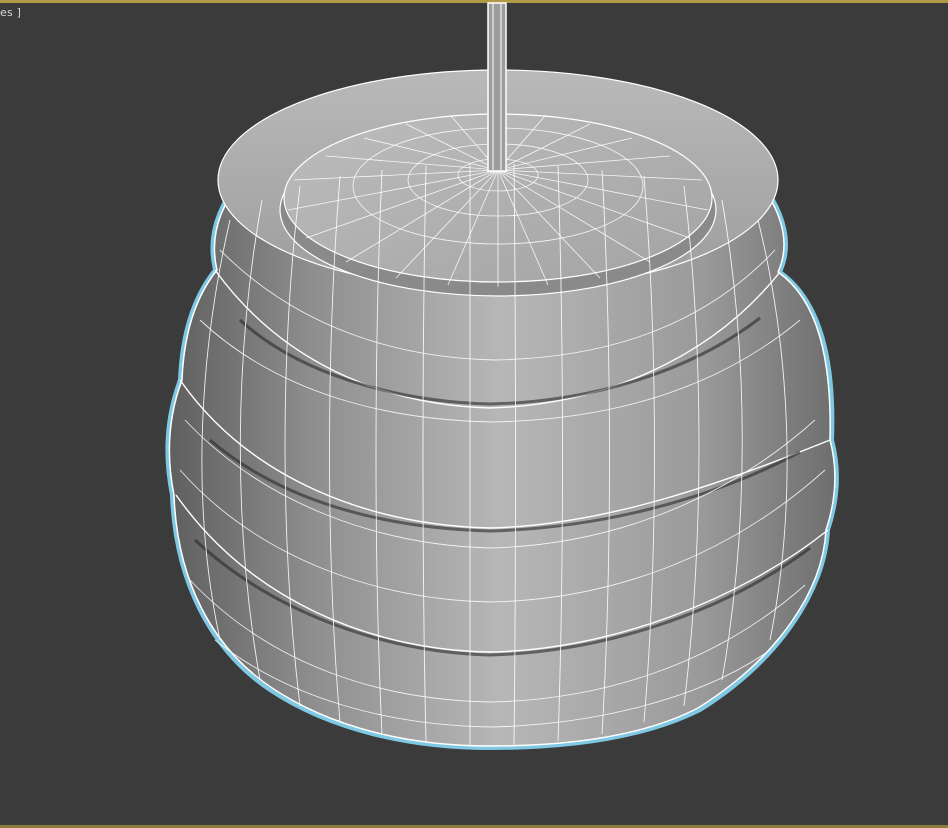 This screenshot has height=828, width=948. I want to click on suspension-cord, so click(497, 87).